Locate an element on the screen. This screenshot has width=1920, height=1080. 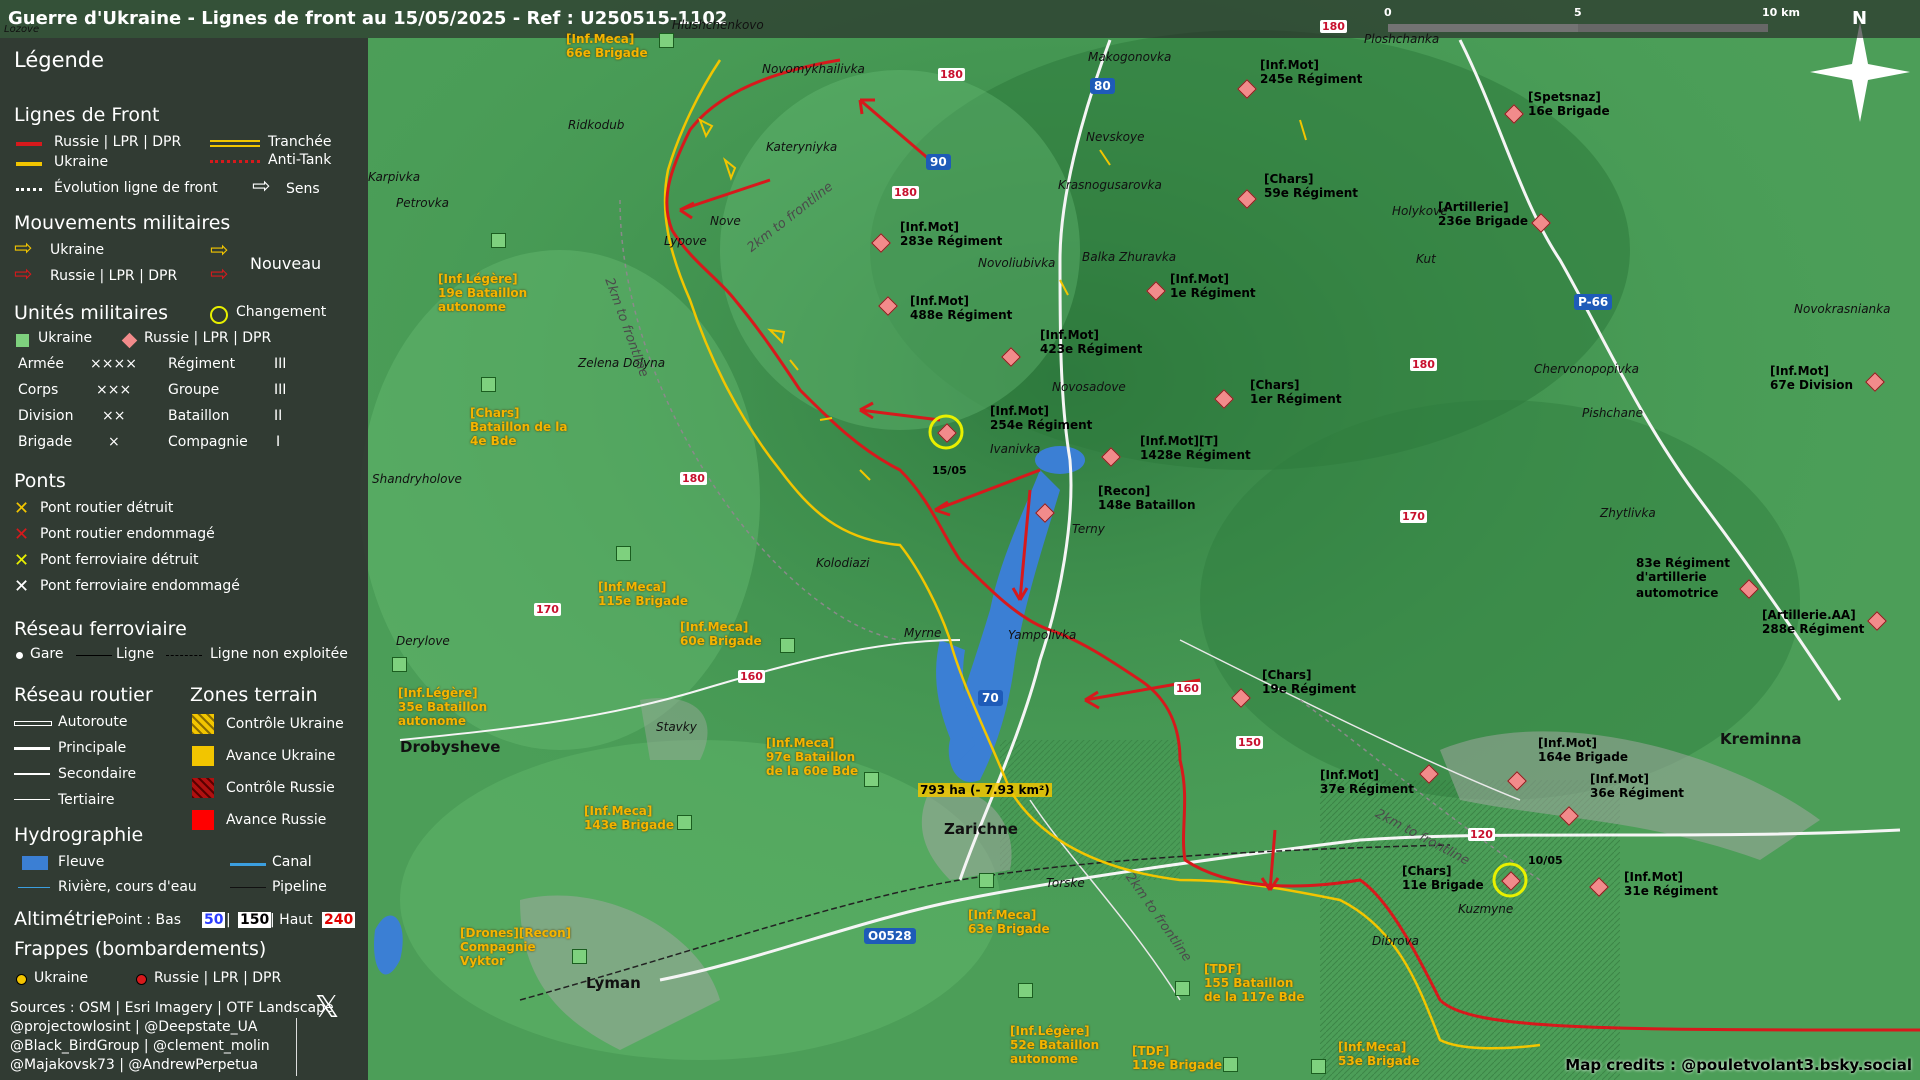
place-label: Karpivka is located at coordinates (394, 177).